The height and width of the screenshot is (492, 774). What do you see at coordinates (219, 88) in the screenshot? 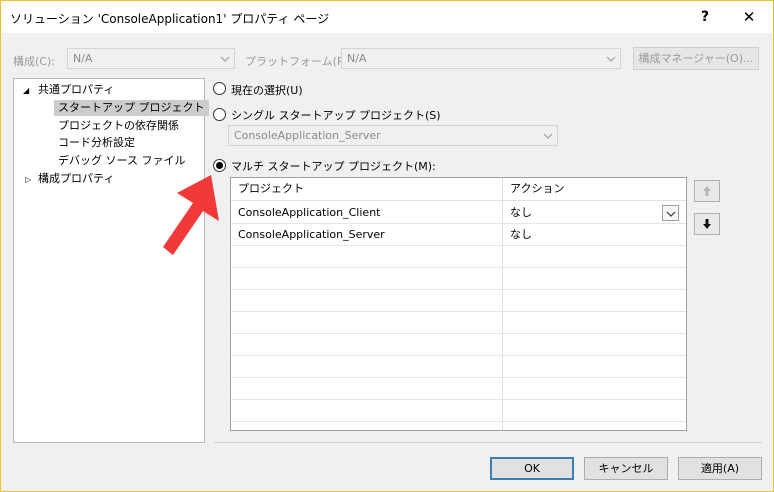
I see `radio-current-selection` at bounding box center [219, 88].